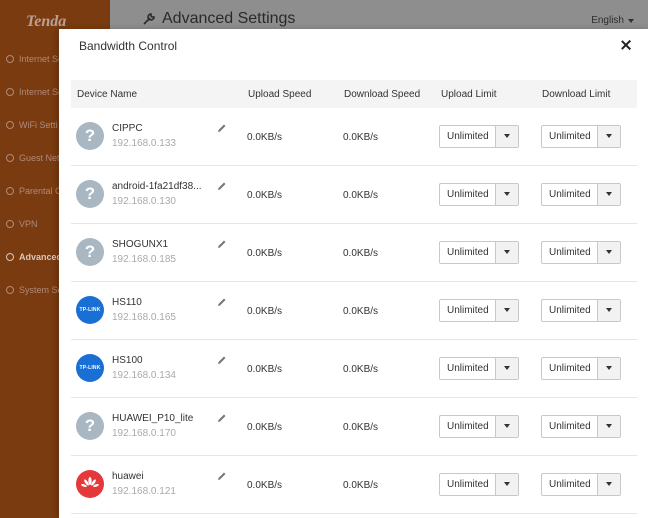 Image resolution: width=648 pixels, height=518 pixels. I want to click on device-name: CIPPC, so click(127, 128).